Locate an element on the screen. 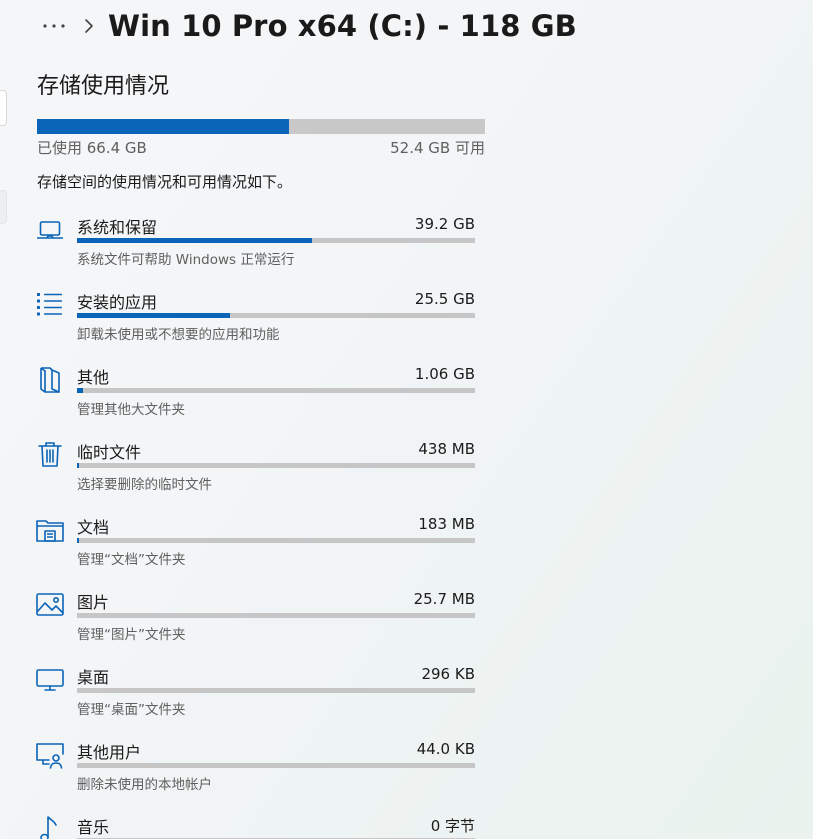 This screenshot has height=839, width=813. category-name: 其他用户 is located at coordinates (109, 752).